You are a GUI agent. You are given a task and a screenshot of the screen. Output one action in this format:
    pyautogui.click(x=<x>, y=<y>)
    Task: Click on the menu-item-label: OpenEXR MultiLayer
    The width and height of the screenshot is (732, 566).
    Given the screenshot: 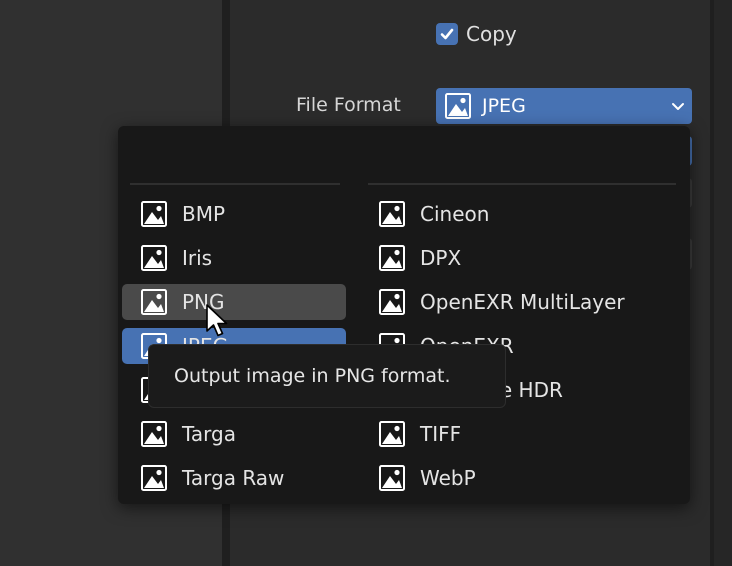 What is the action you would take?
    pyautogui.click(x=522, y=302)
    